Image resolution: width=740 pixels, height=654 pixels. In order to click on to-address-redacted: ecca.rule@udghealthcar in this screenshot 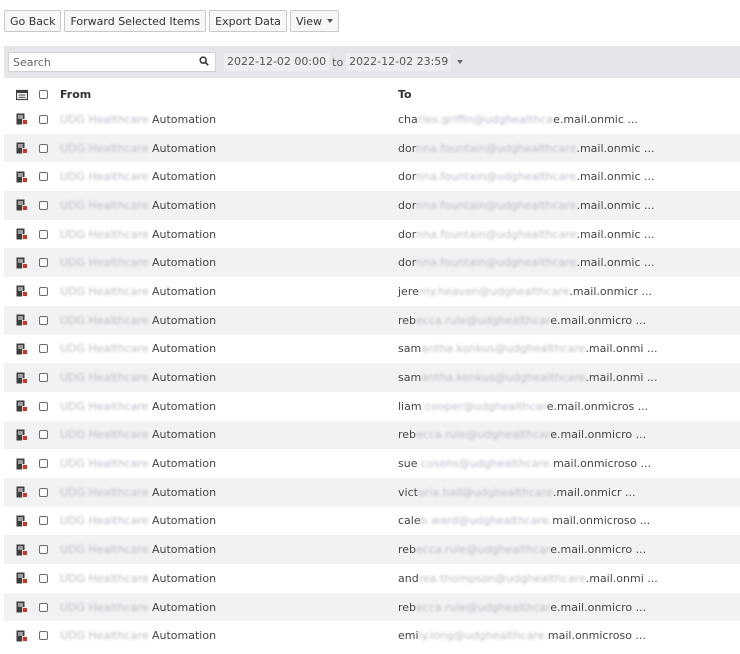, I will do `click(483, 320)`.